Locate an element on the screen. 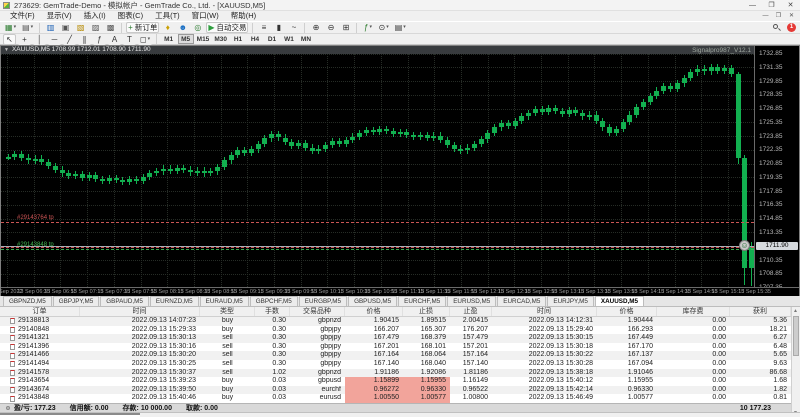 Image resolution: width=800 pixels, height=417 pixels. timeframe-button-m15: M15 is located at coordinates (203, 39).